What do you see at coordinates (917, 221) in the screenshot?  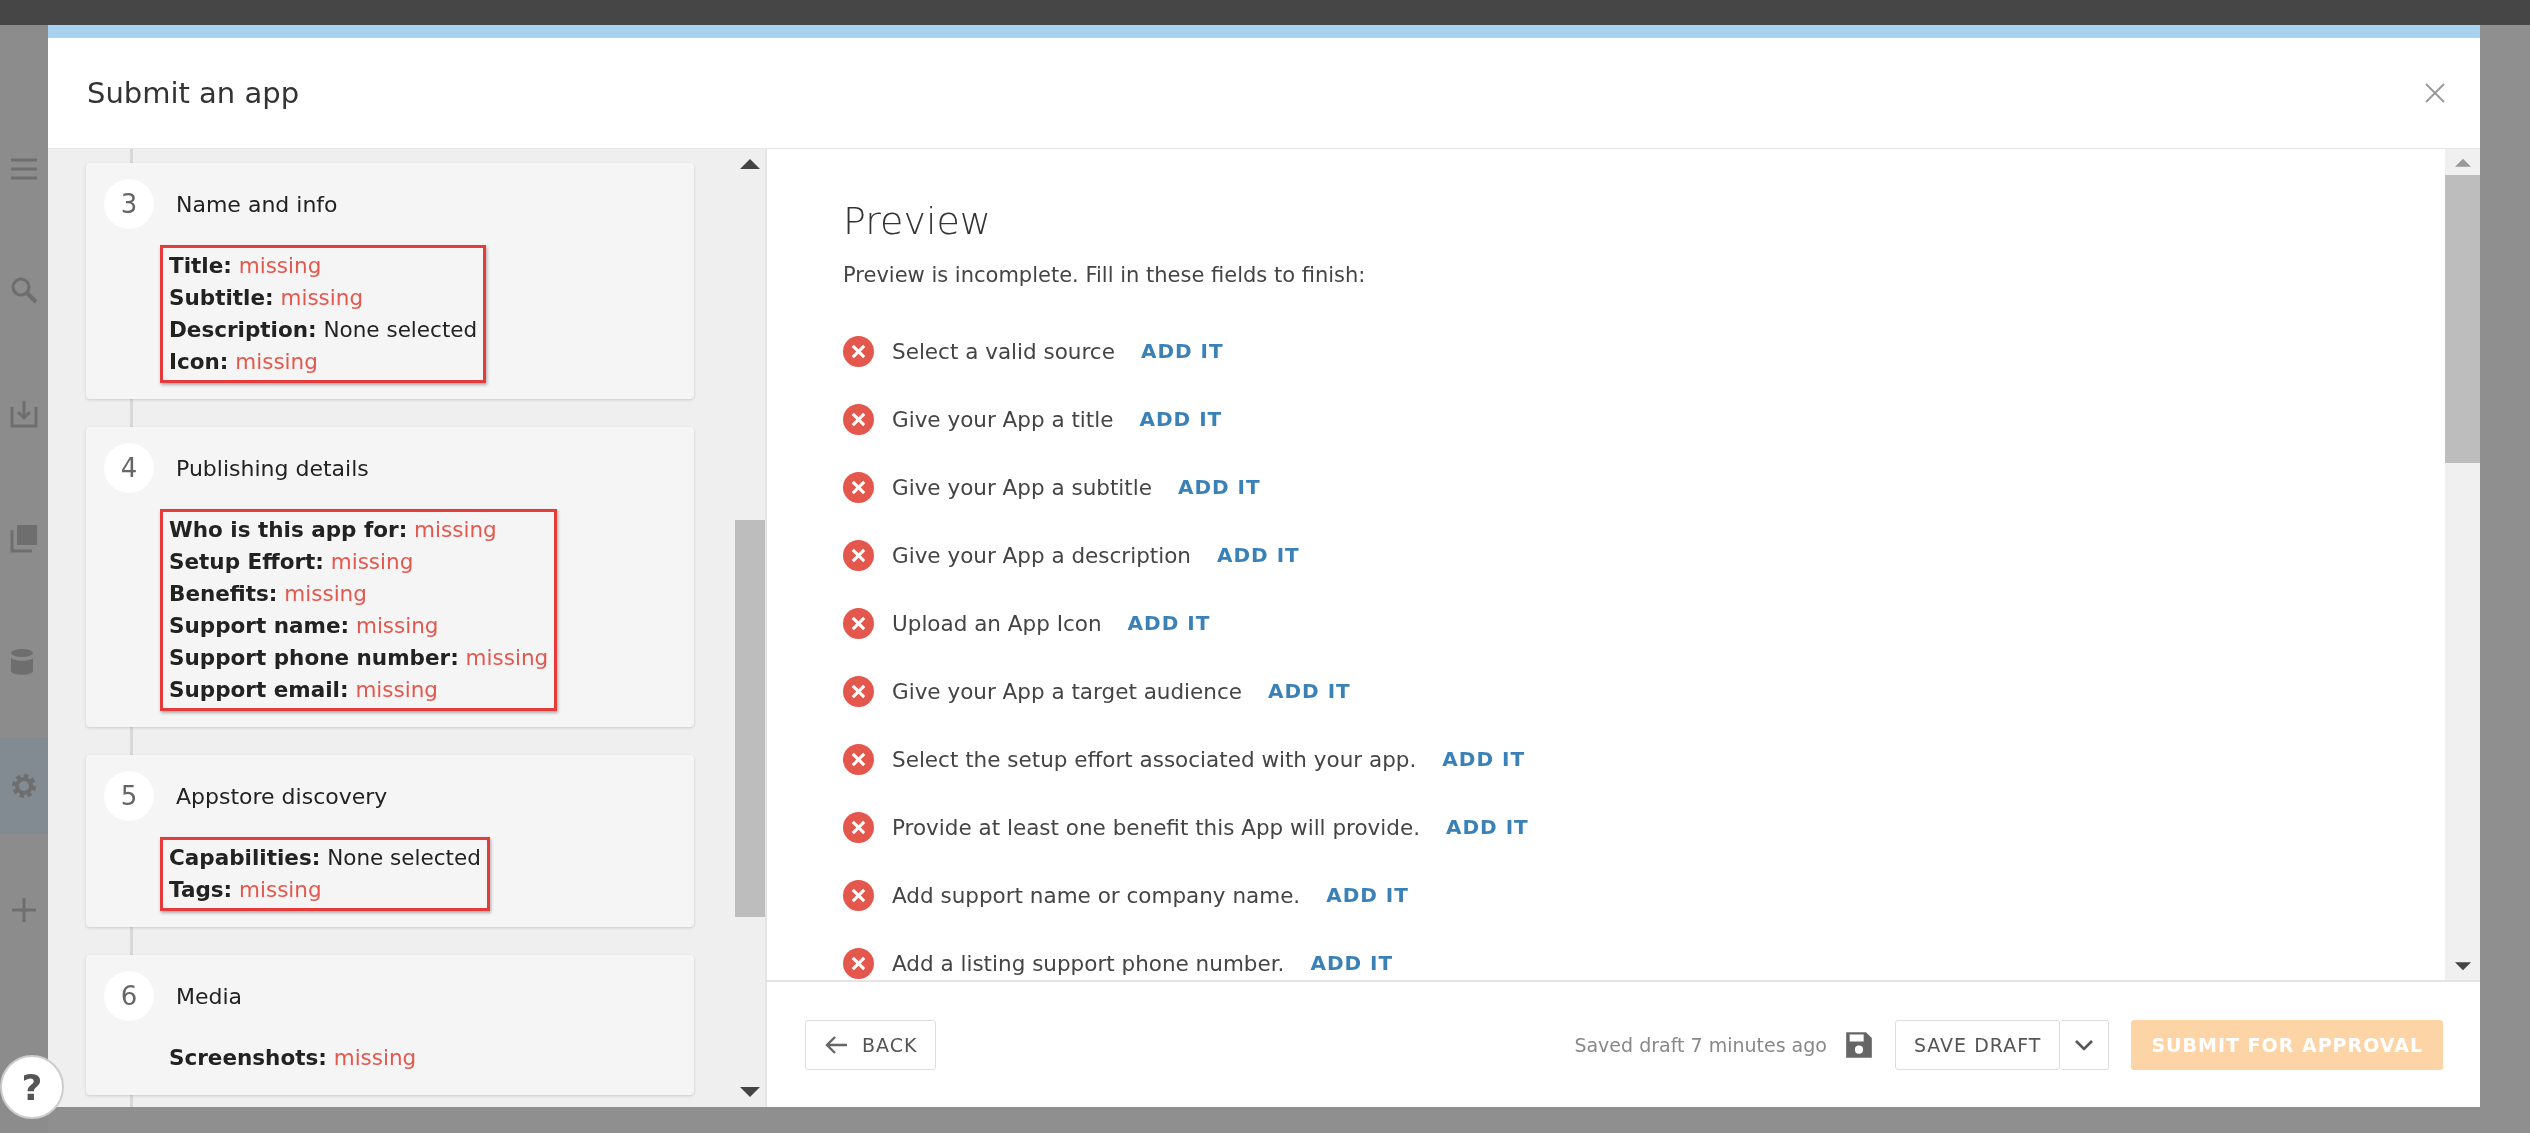 I see `preview-title: Preview` at bounding box center [917, 221].